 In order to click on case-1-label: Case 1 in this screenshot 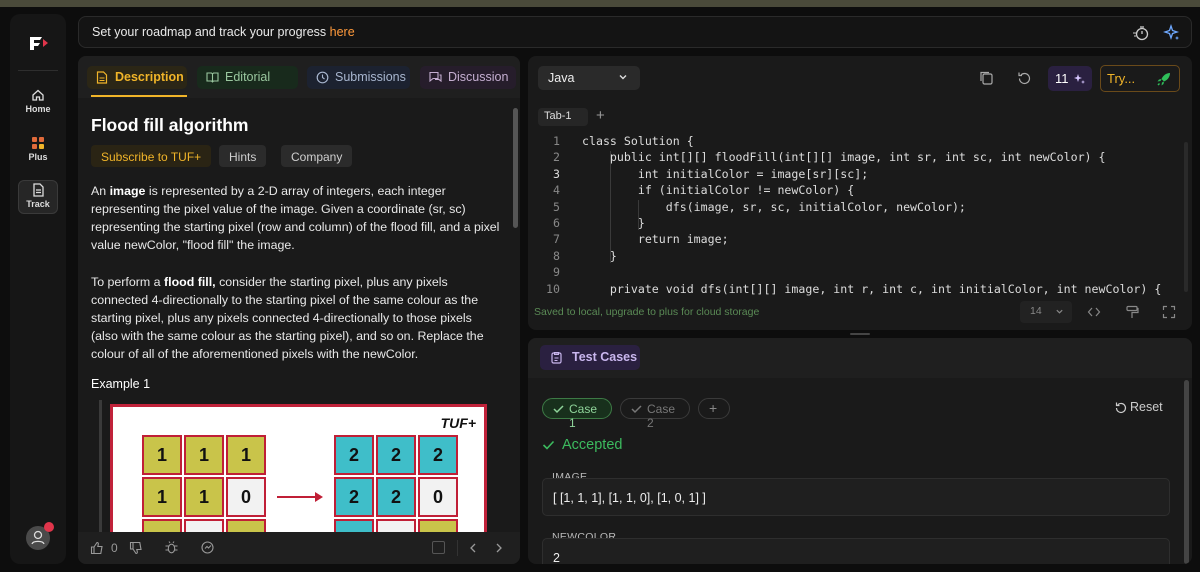, I will do `click(583, 416)`.